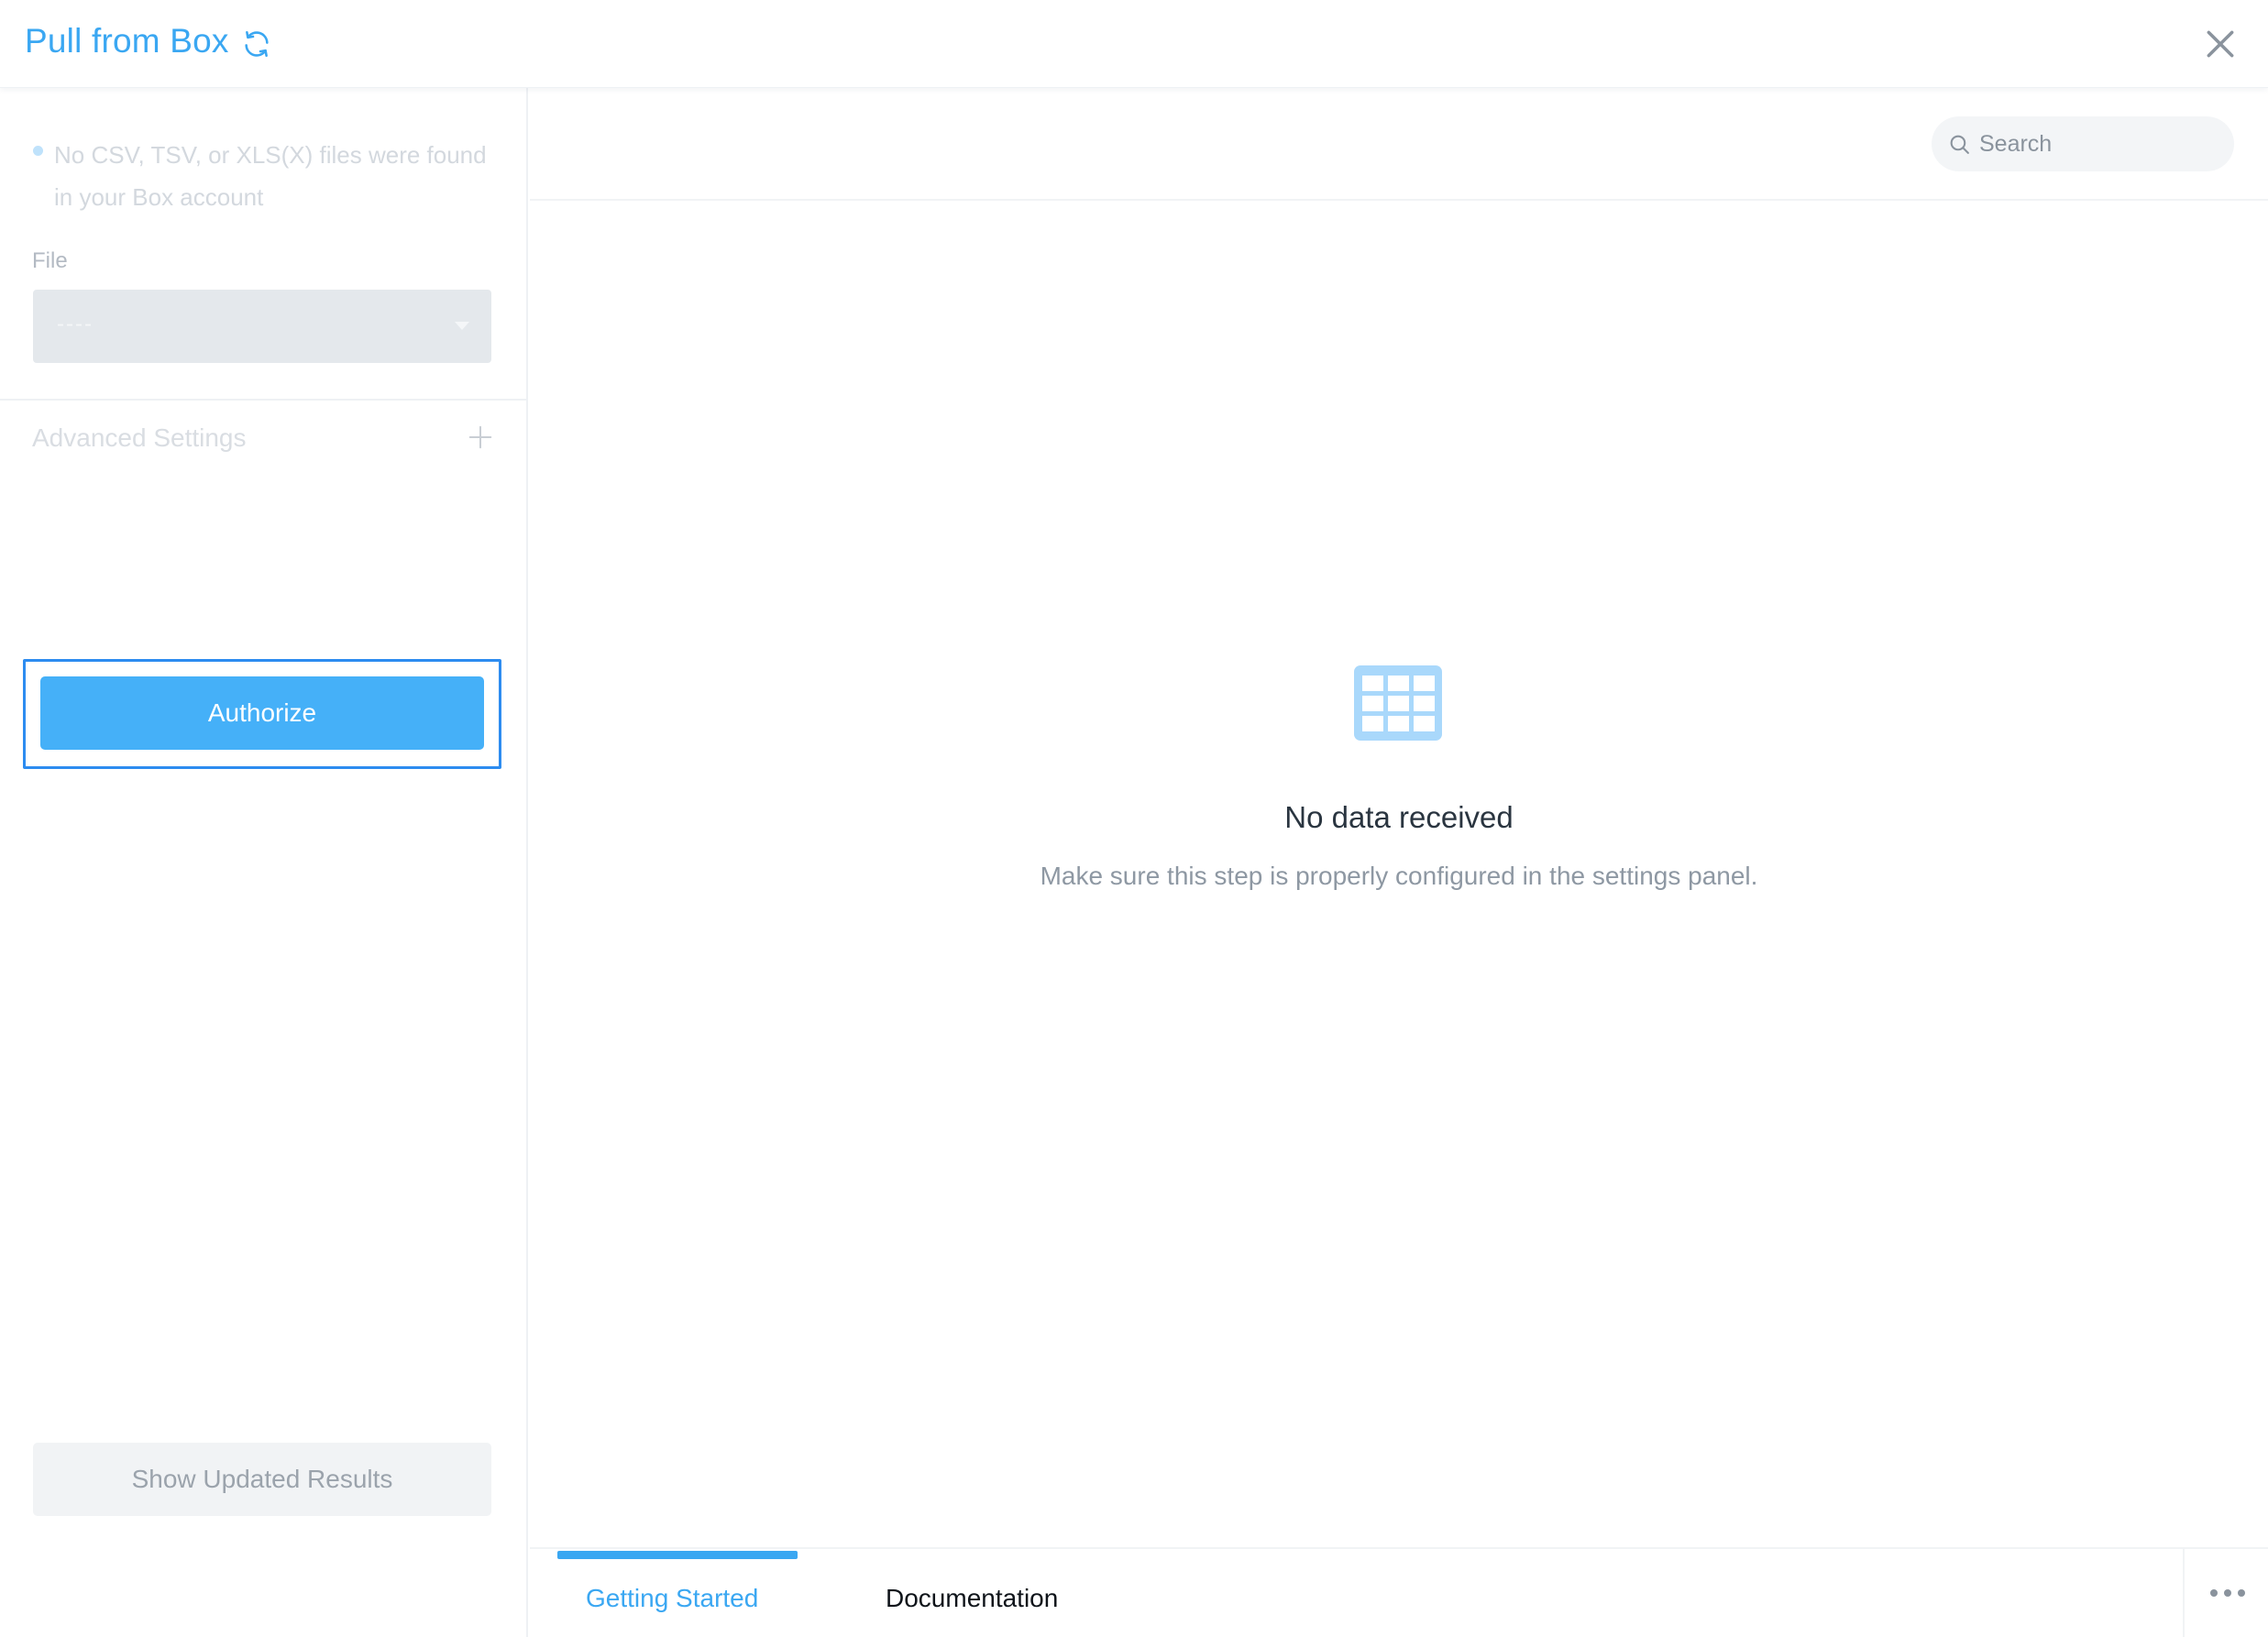 Image resolution: width=2268 pixels, height=1637 pixels. Describe the element at coordinates (38, 151) in the screenshot. I see `notice-bullet-icon` at that location.